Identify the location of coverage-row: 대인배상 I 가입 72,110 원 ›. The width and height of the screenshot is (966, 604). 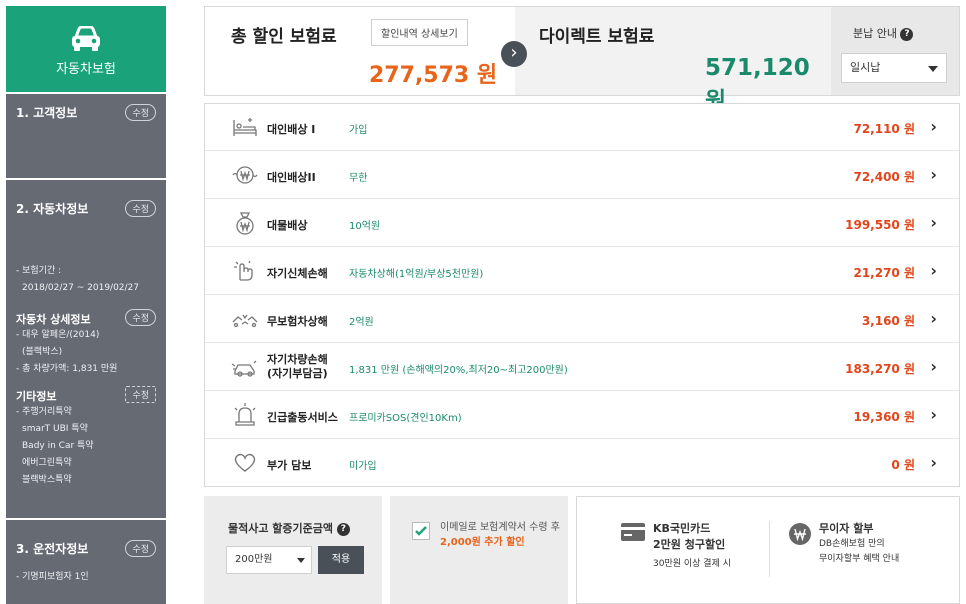
(582, 127).